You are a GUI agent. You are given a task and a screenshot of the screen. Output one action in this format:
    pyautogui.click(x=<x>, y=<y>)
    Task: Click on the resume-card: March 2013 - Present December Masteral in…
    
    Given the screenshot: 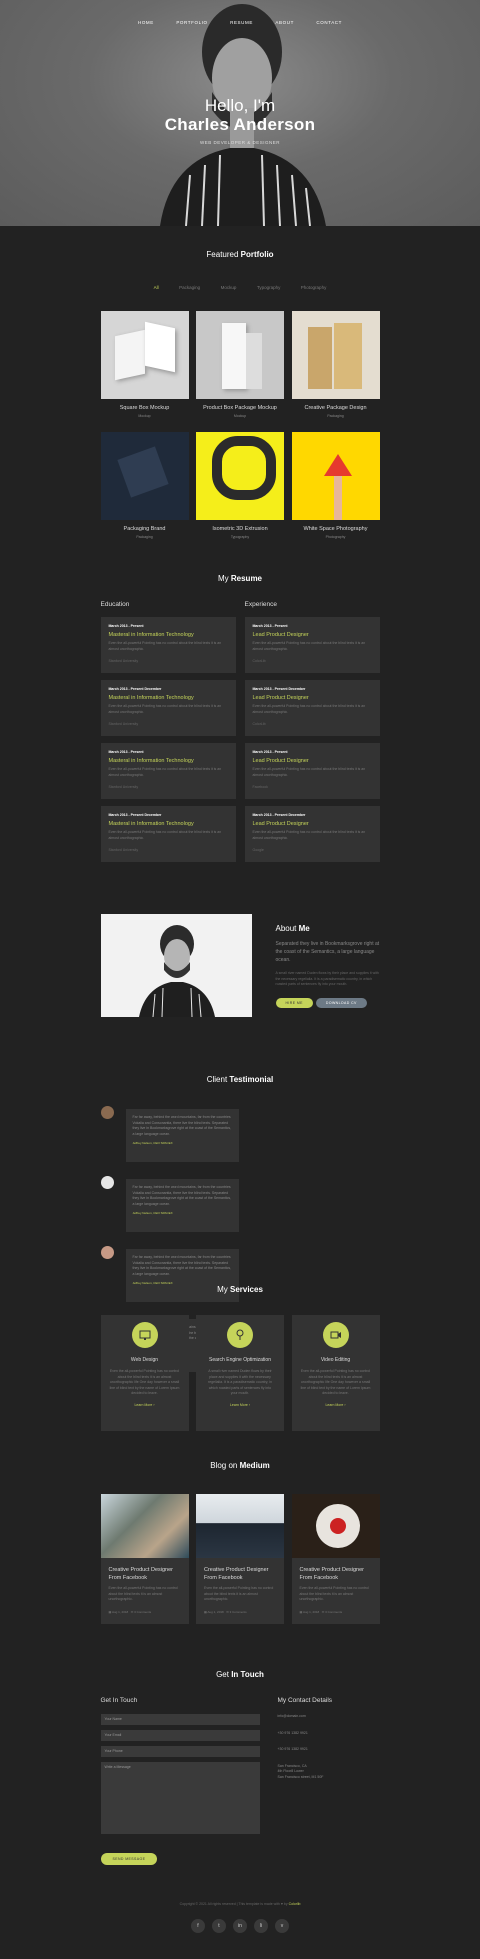 What is the action you would take?
    pyautogui.click(x=168, y=834)
    